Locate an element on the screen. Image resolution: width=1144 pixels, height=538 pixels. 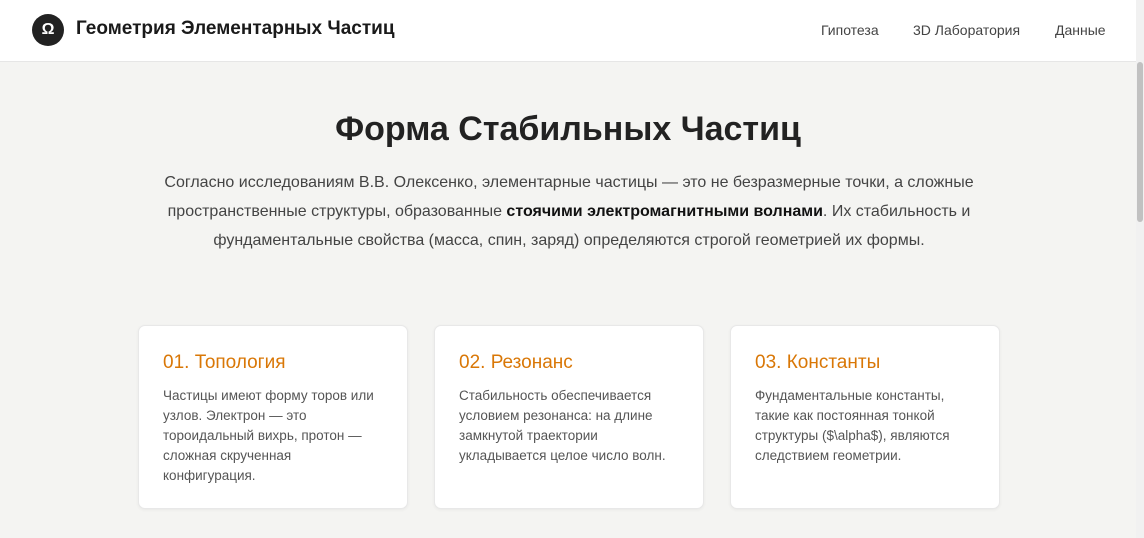
nav-3d-lab: 3D Лаборатория is located at coordinates (966, 30).